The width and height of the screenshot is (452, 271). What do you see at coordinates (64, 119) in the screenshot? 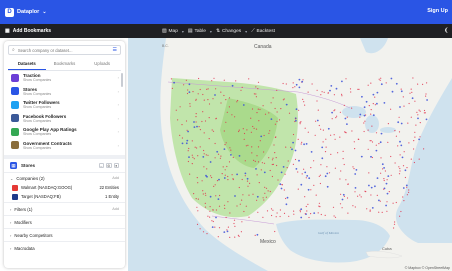
I see `dataset-item: Facebook Followers Show Companies ›` at bounding box center [64, 119].